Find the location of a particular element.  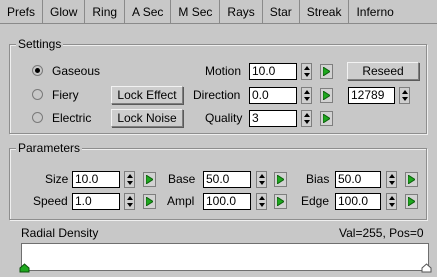

ampl-field: 100.0 is located at coordinates (227, 201).